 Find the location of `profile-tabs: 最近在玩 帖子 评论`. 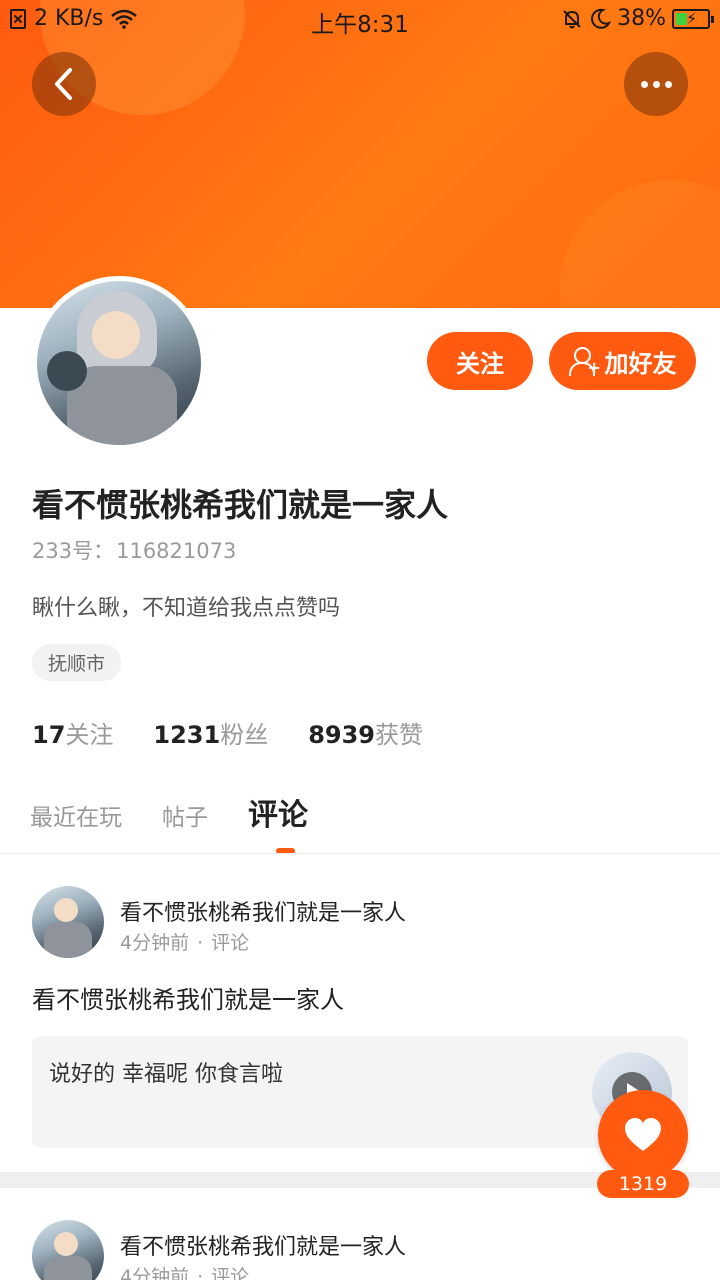

profile-tabs: 最近在玩 帖子 评论 is located at coordinates (189, 812).